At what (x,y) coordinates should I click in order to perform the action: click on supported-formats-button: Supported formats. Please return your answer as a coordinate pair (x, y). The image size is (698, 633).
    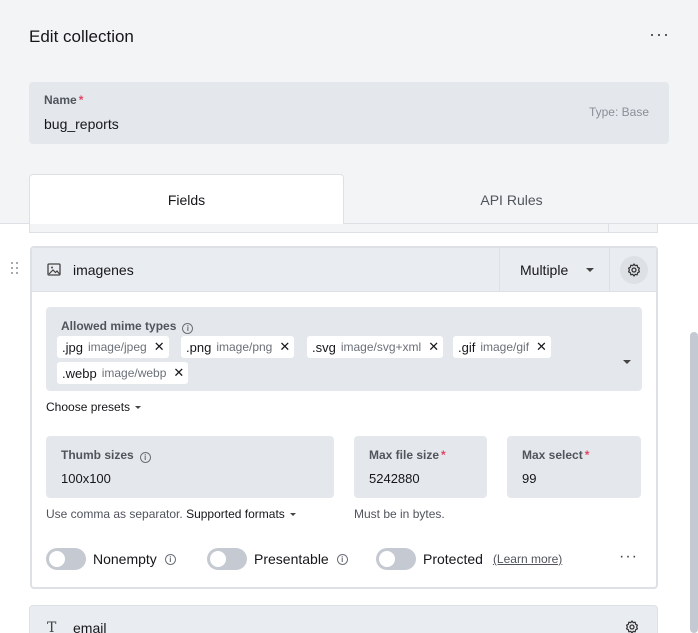
    Looking at the image, I should click on (241, 514).